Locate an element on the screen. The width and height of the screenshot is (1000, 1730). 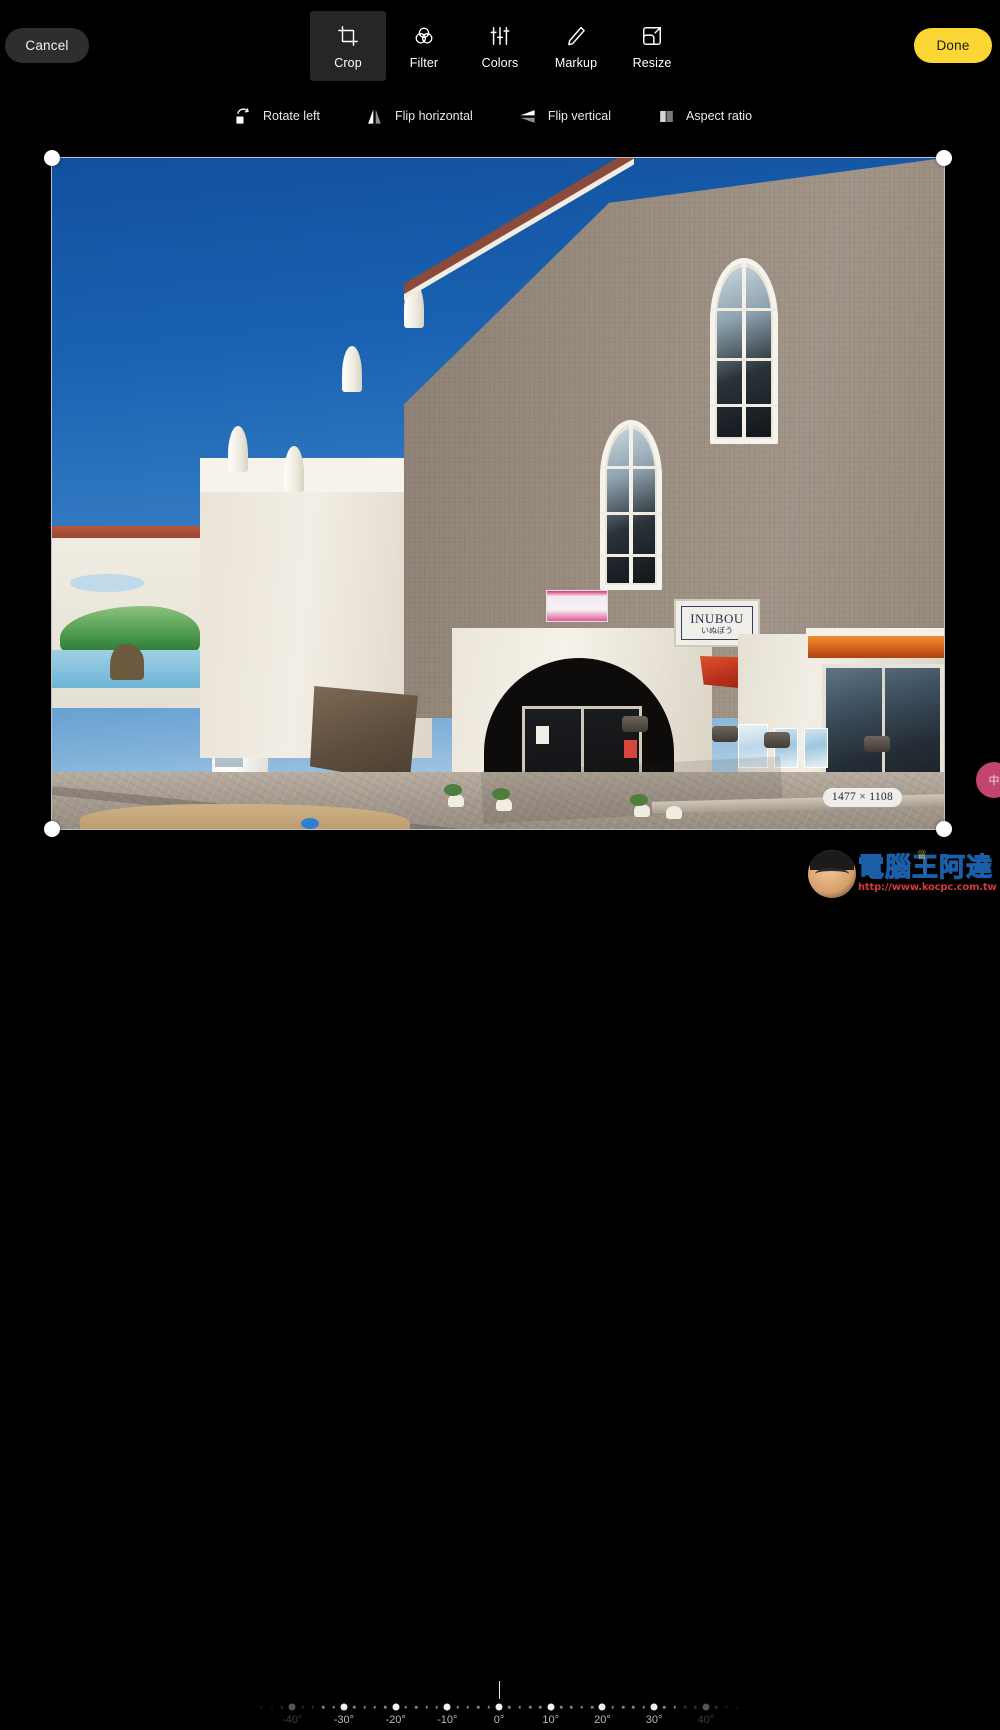
door-notice is located at coordinates (542, 735).